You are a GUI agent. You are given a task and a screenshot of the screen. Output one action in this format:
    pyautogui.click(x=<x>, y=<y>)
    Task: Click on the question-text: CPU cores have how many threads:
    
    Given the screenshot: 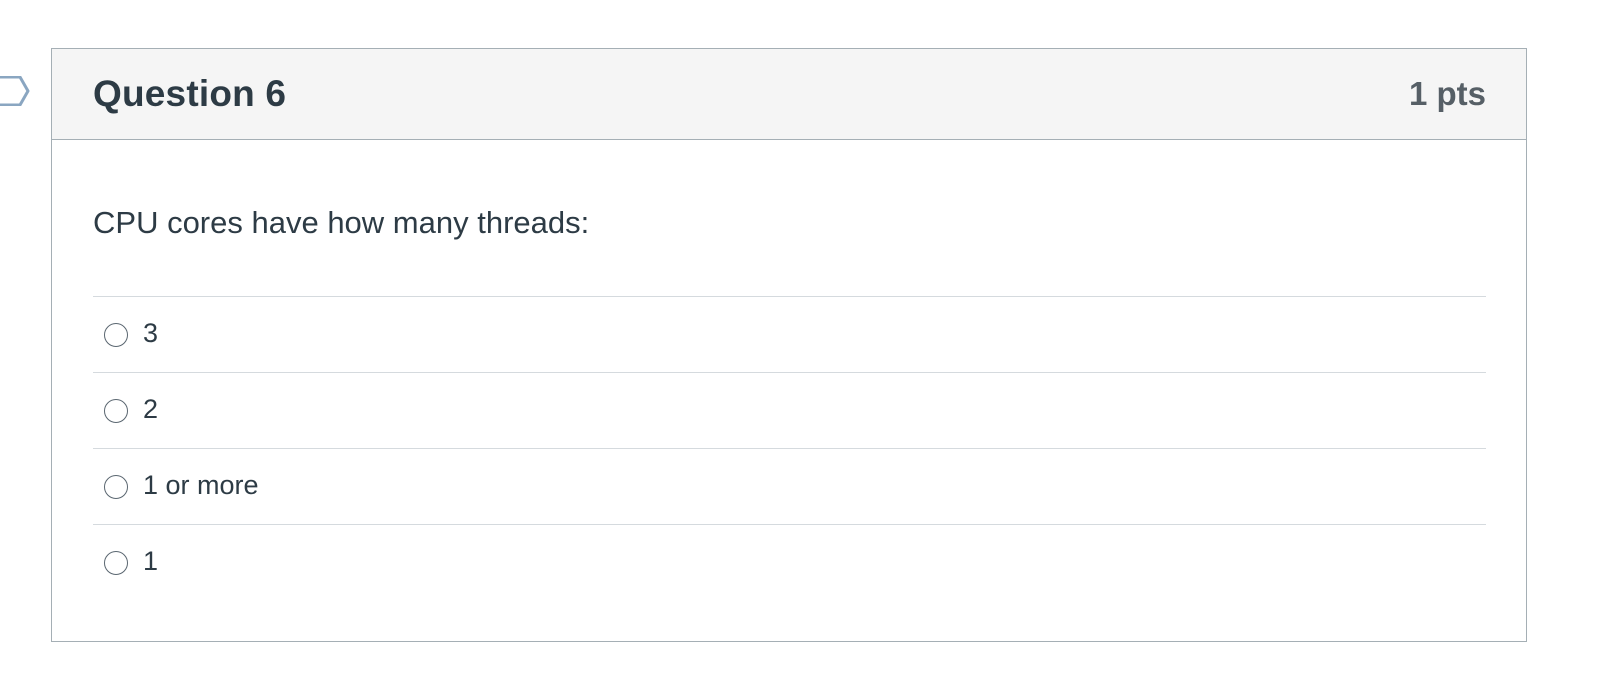 What is the action you would take?
    pyautogui.click(x=341, y=222)
    